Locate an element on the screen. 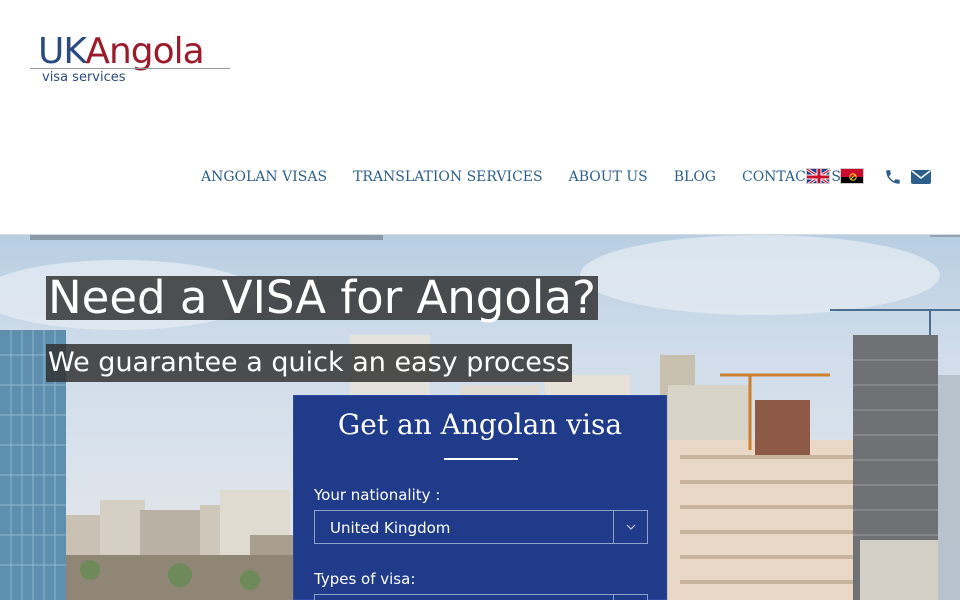 The image size is (960, 600). nationality-select: United Kingdom is located at coordinates (481, 527).